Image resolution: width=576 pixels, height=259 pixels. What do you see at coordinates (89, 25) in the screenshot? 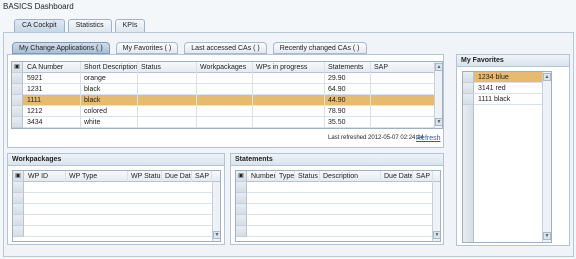
I see `tab-statistics: Statistics` at bounding box center [89, 25].